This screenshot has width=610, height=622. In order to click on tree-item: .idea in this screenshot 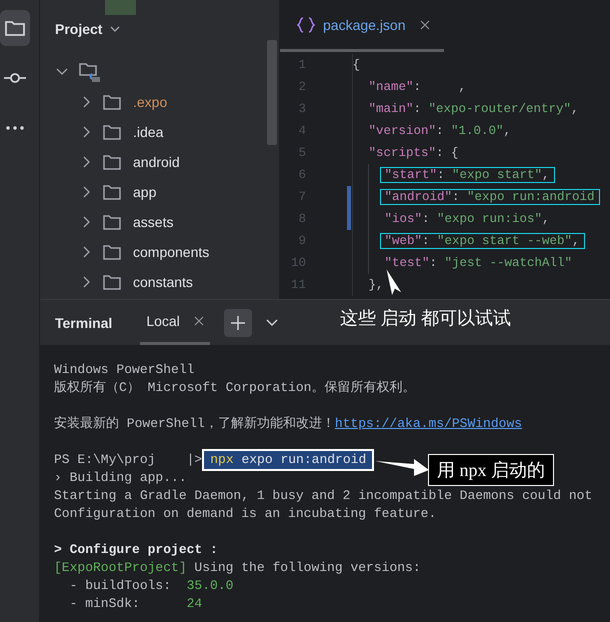, I will do `click(159, 132)`.